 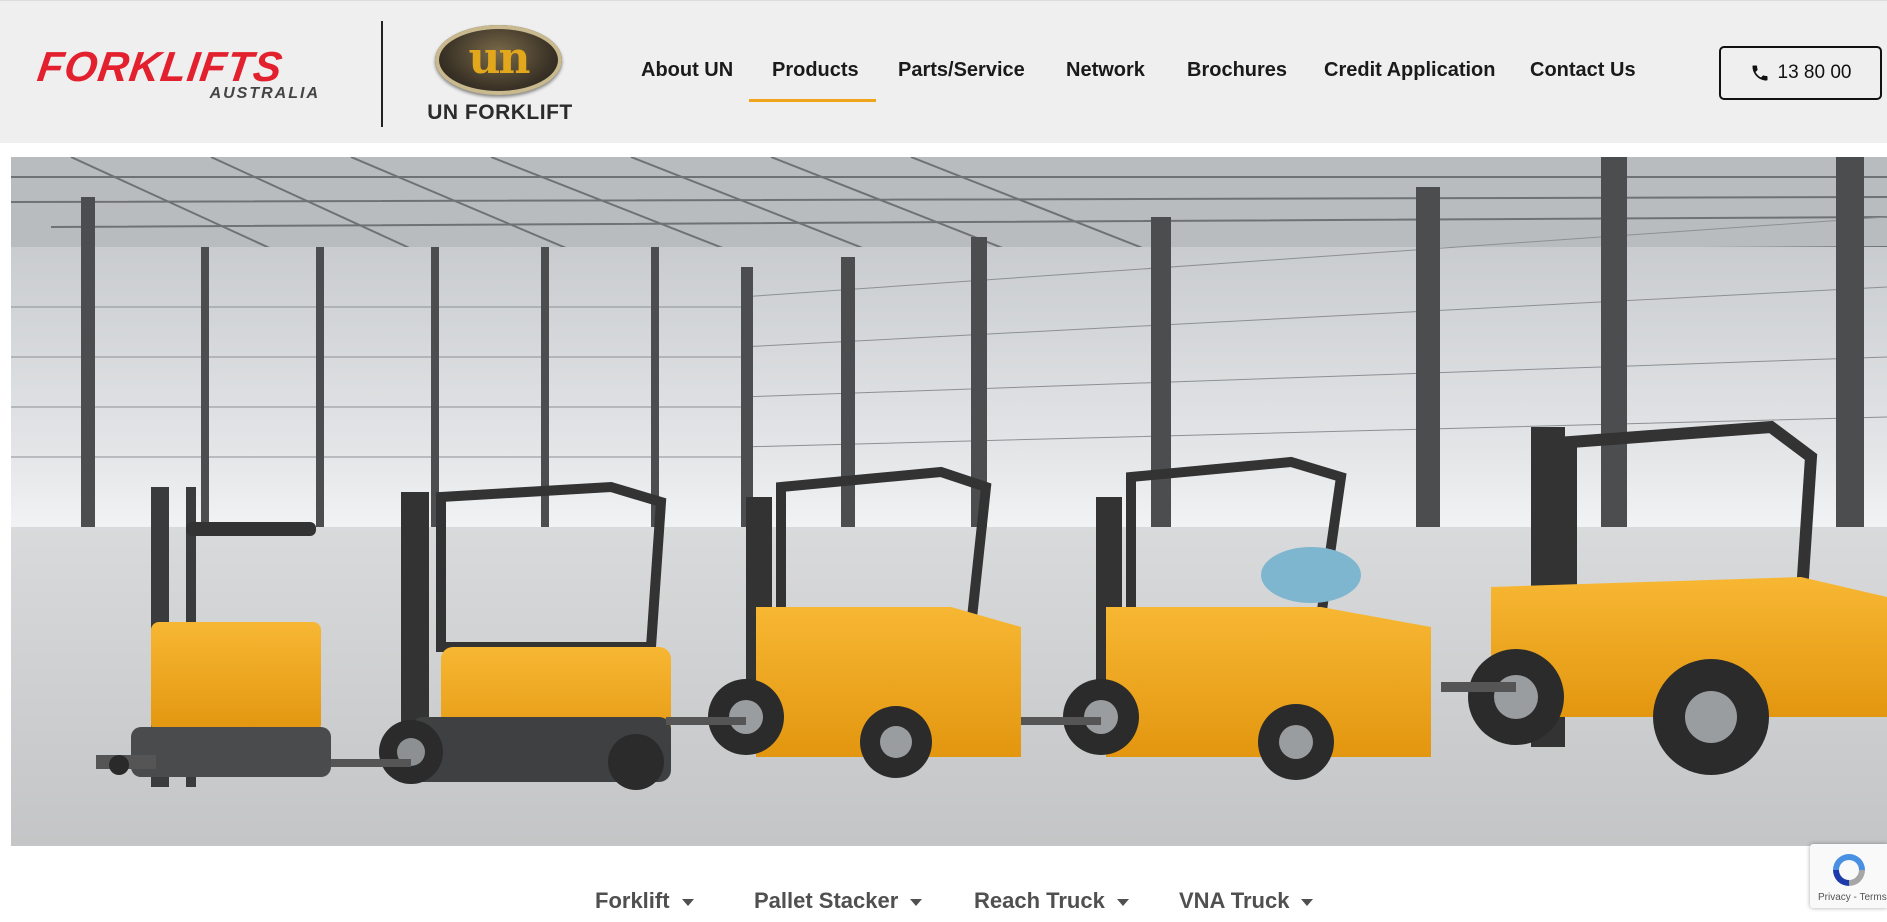 What do you see at coordinates (815, 70) in the screenshot?
I see `nav-products: Products` at bounding box center [815, 70].